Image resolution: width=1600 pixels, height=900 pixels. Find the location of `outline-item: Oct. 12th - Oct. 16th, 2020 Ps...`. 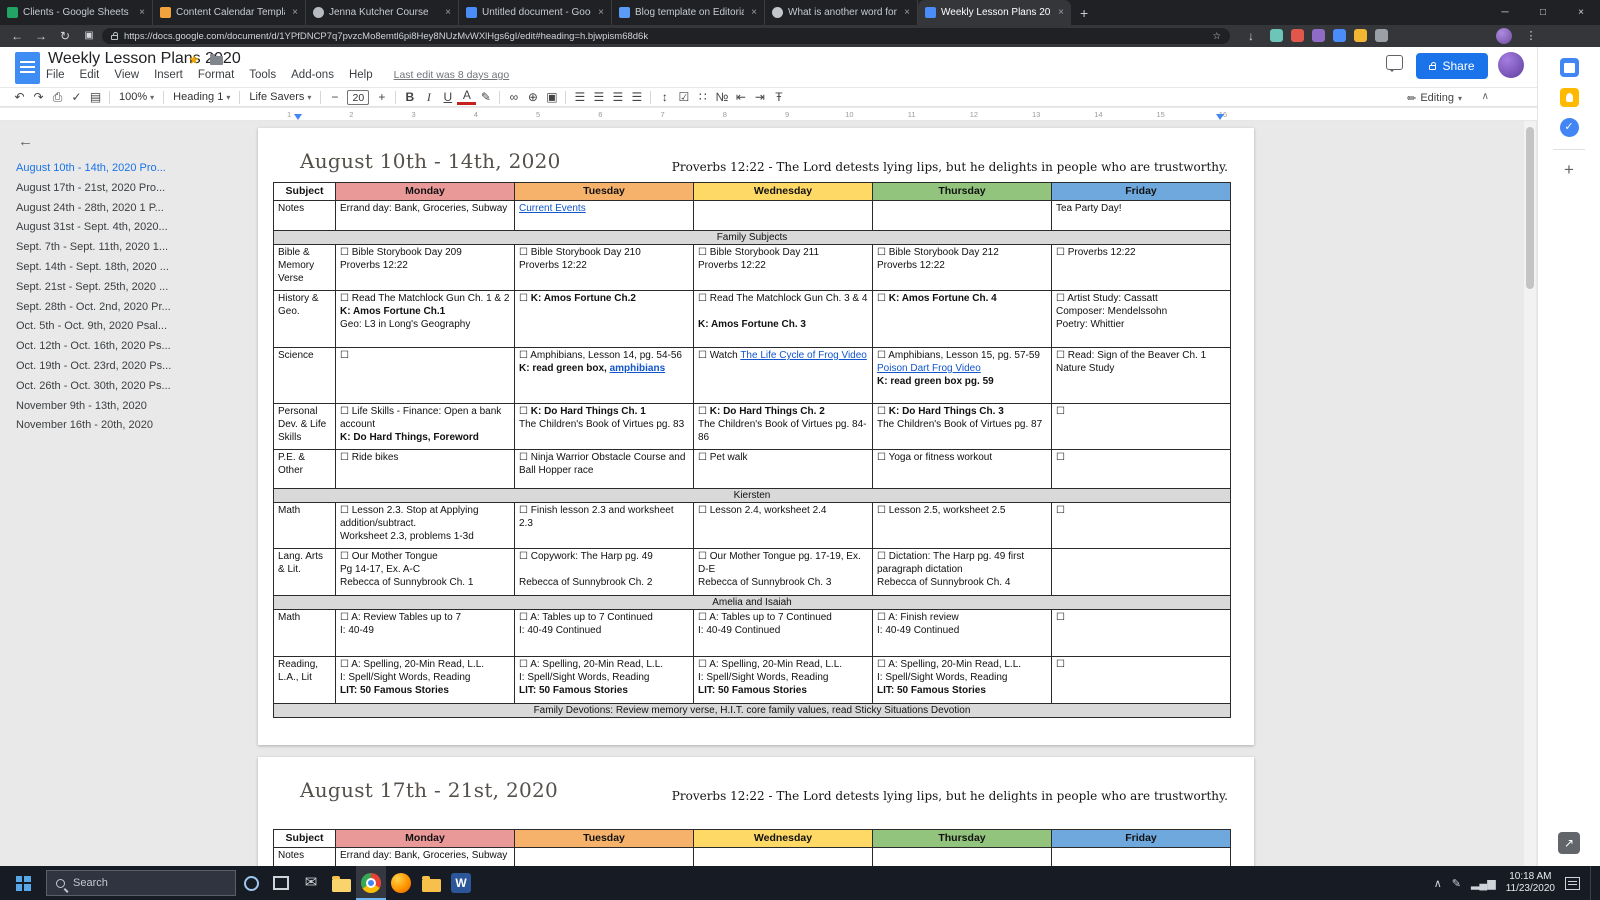

outline-item: Oct. 12th - Oct. 16th, 2020 Ps... is located at coordinates (130, 347).